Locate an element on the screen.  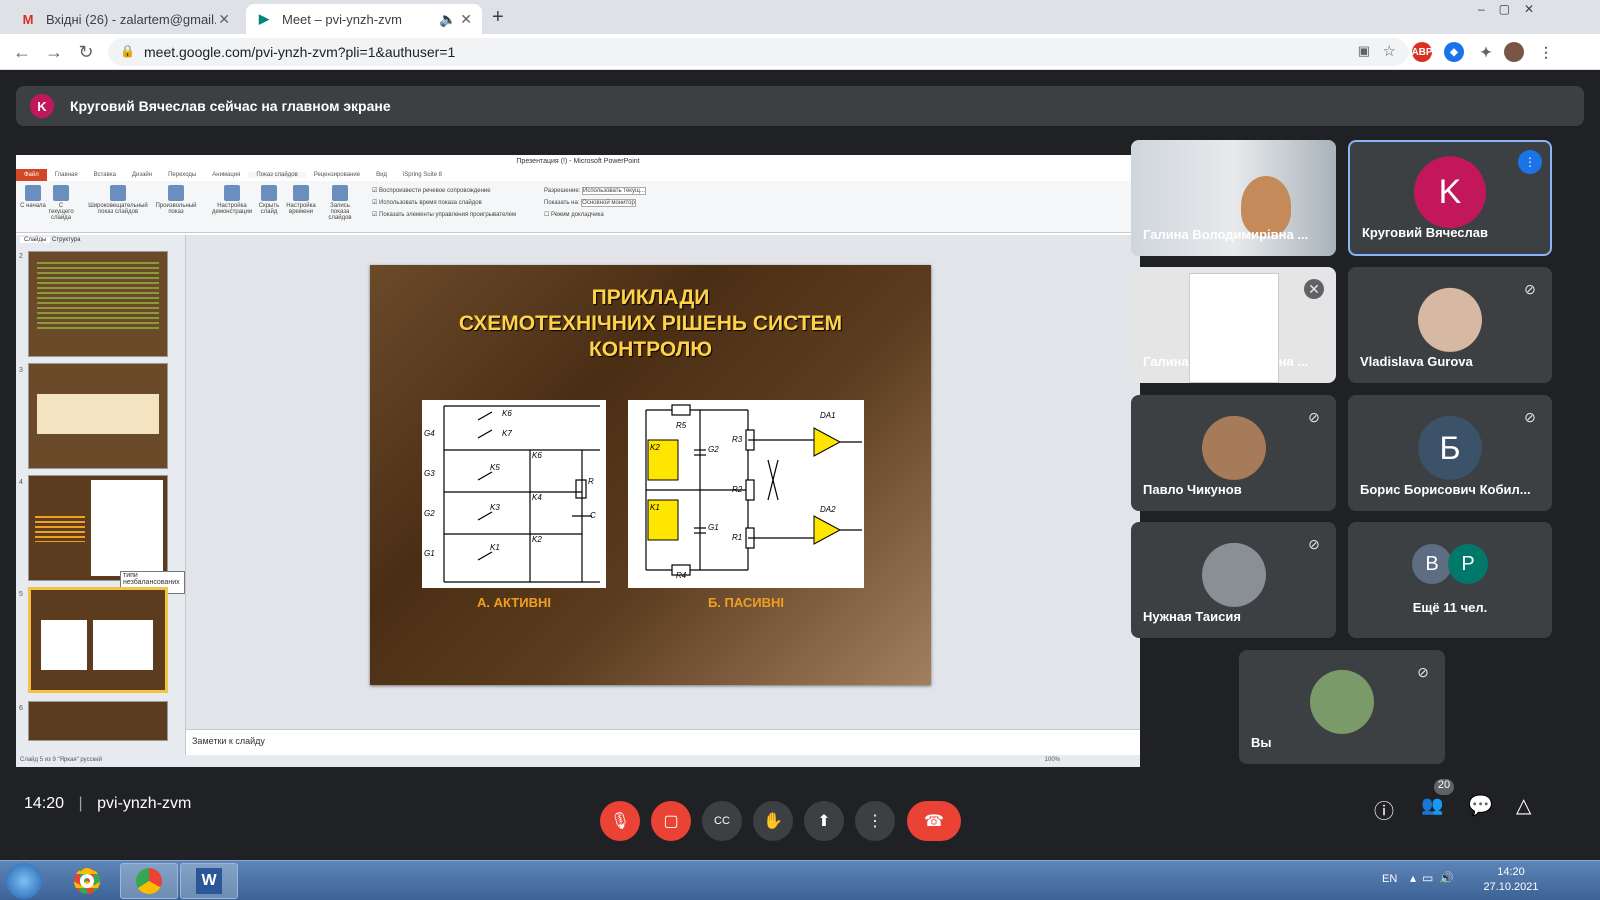
thumbs-tabs: Слайды Структура is located at coordinates (50, 240).